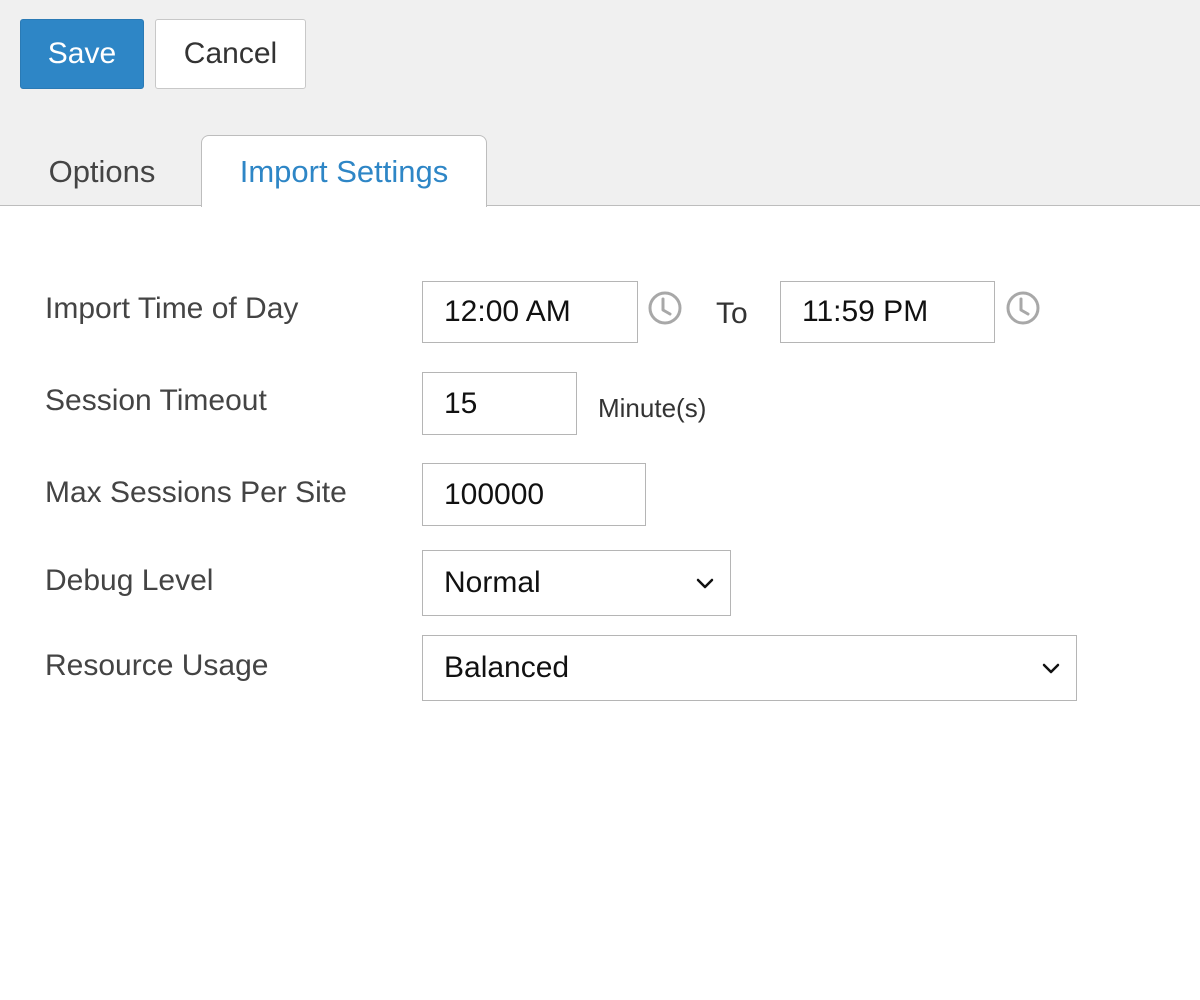 This screenshot has width=1200, height=1000. I want to click on tab-import-settings: Import Settings, so click(344, 171).